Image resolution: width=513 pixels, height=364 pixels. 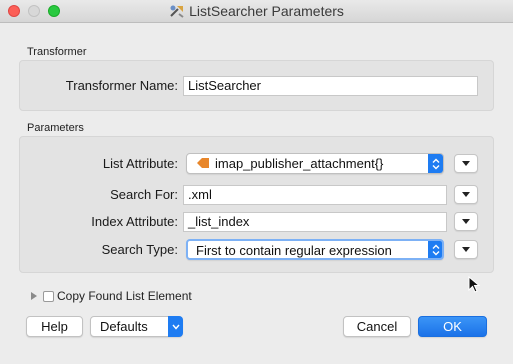 I want to click on transformer-name-label: Transformer Name:, so click(x=121, y=85).